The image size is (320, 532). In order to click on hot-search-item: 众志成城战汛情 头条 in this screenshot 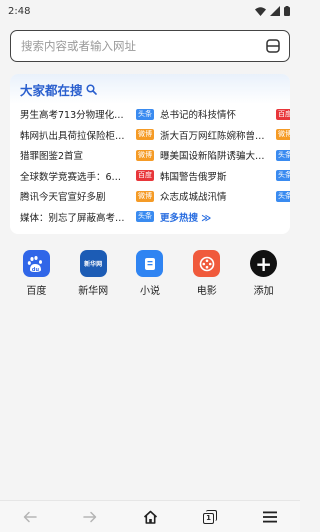, I will do `click(225, 196)`.